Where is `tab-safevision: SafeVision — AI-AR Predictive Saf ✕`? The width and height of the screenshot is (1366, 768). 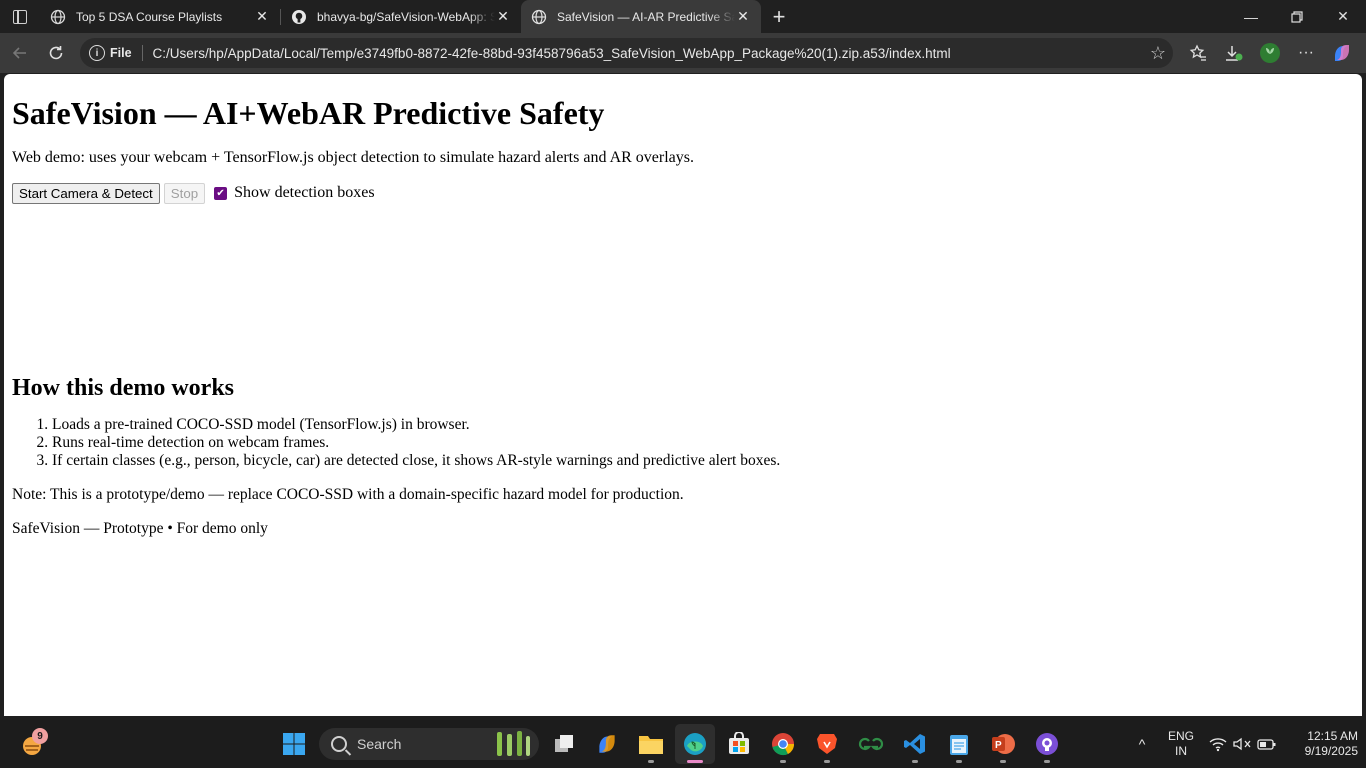
tab-safevision: SafeVision — AI-AR Predictive Saf ✕ is located at coordinates (641, 16).